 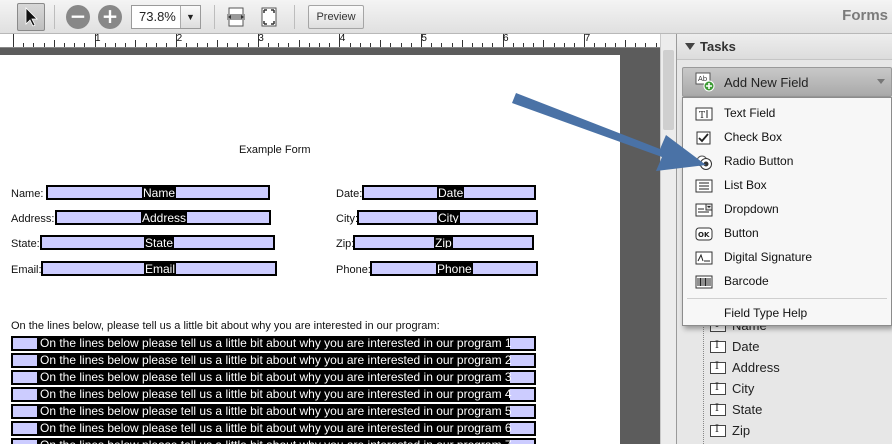 What do you see at coordinates (756, 367) in the screenshot?
I see `tree-item-label: Address` at bounding box center [756, 367].